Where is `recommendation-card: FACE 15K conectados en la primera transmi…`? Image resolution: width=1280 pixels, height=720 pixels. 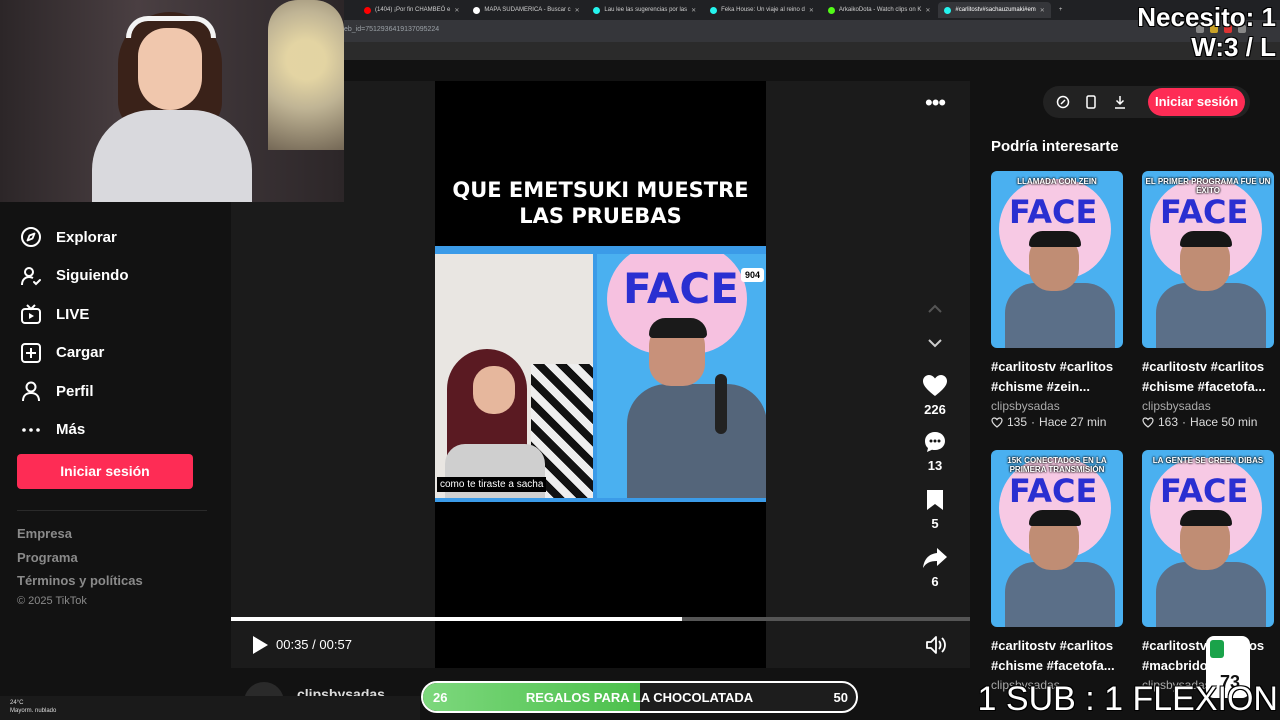
recommendation-card: FACE 15K conectados en la primera transmi… is located at coordinates (1057, 571).